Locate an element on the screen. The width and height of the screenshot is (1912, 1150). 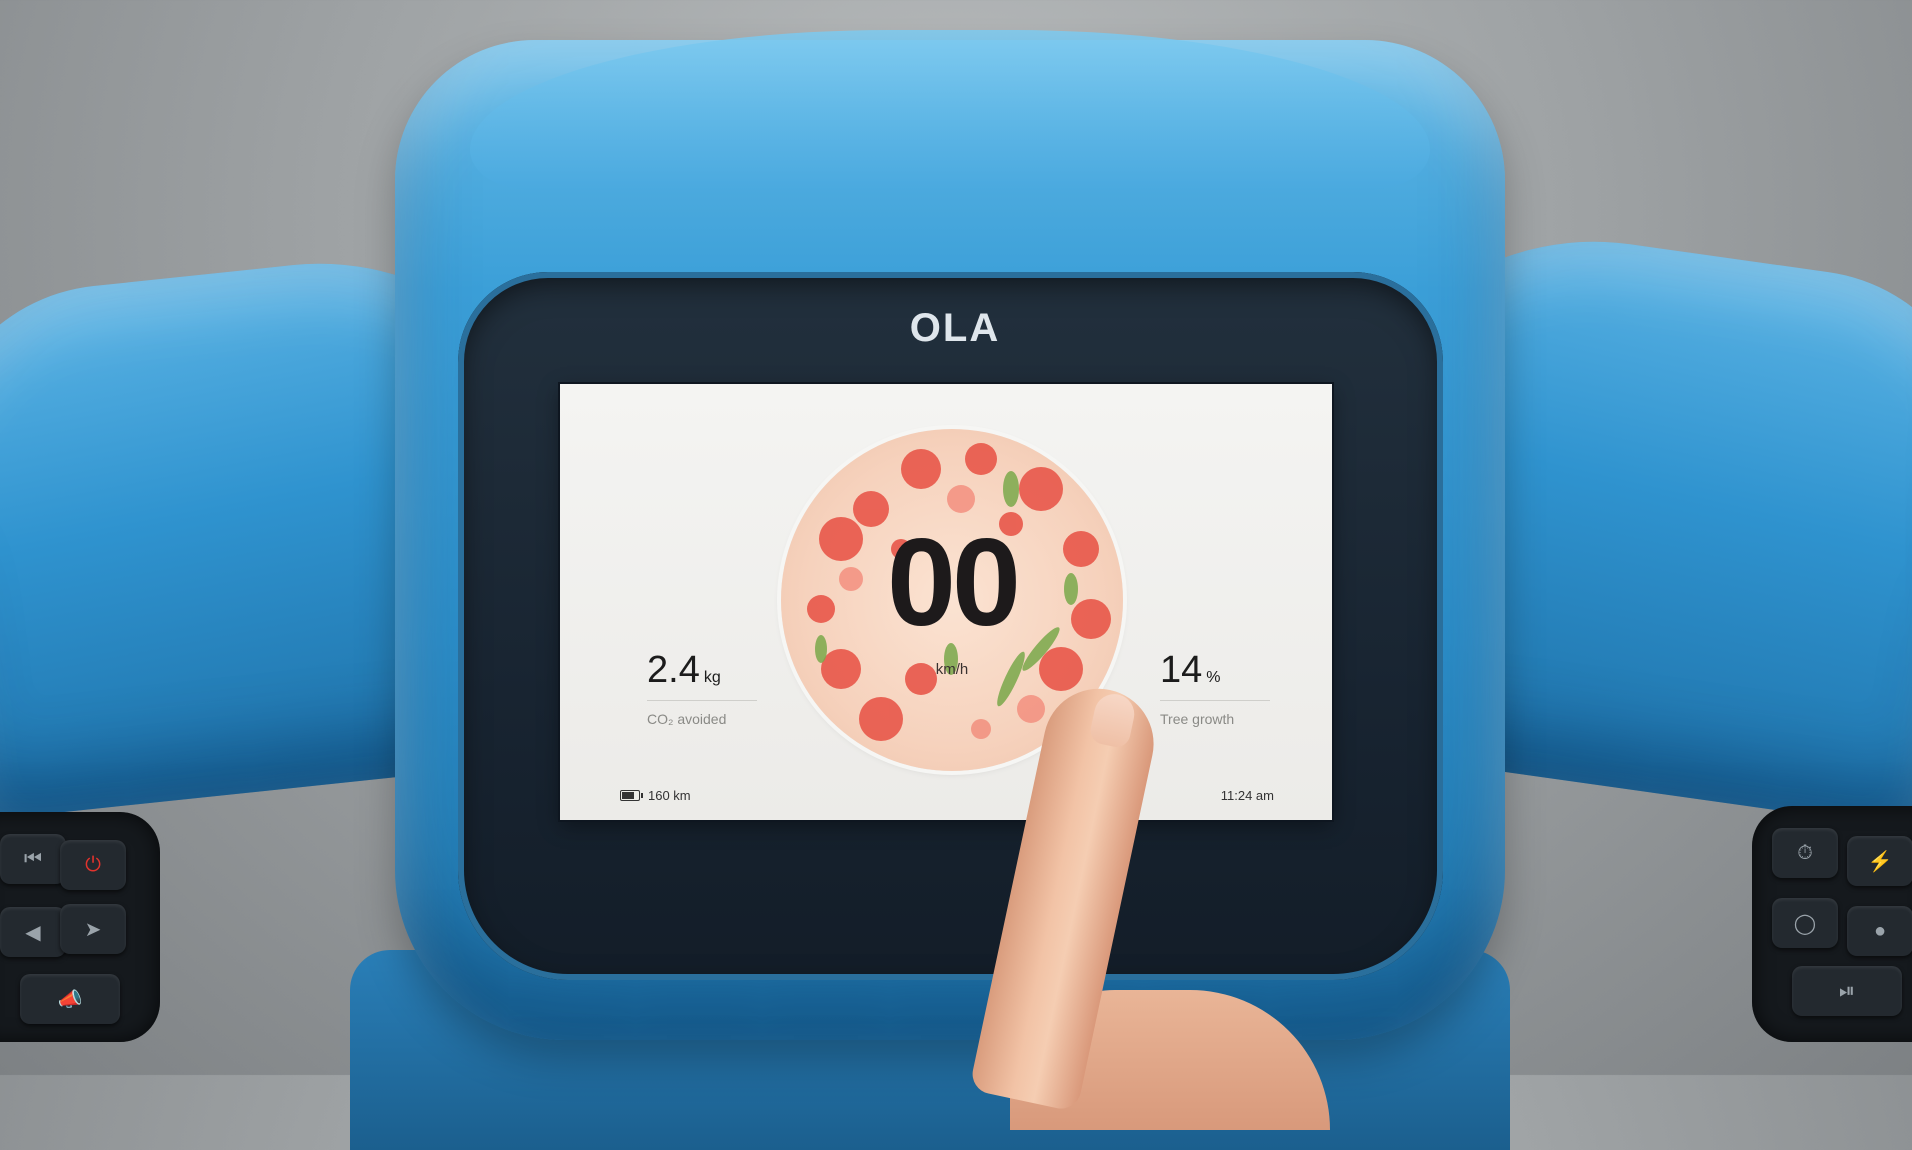
speed-unit: km/h is located at coordinates (952, 669).